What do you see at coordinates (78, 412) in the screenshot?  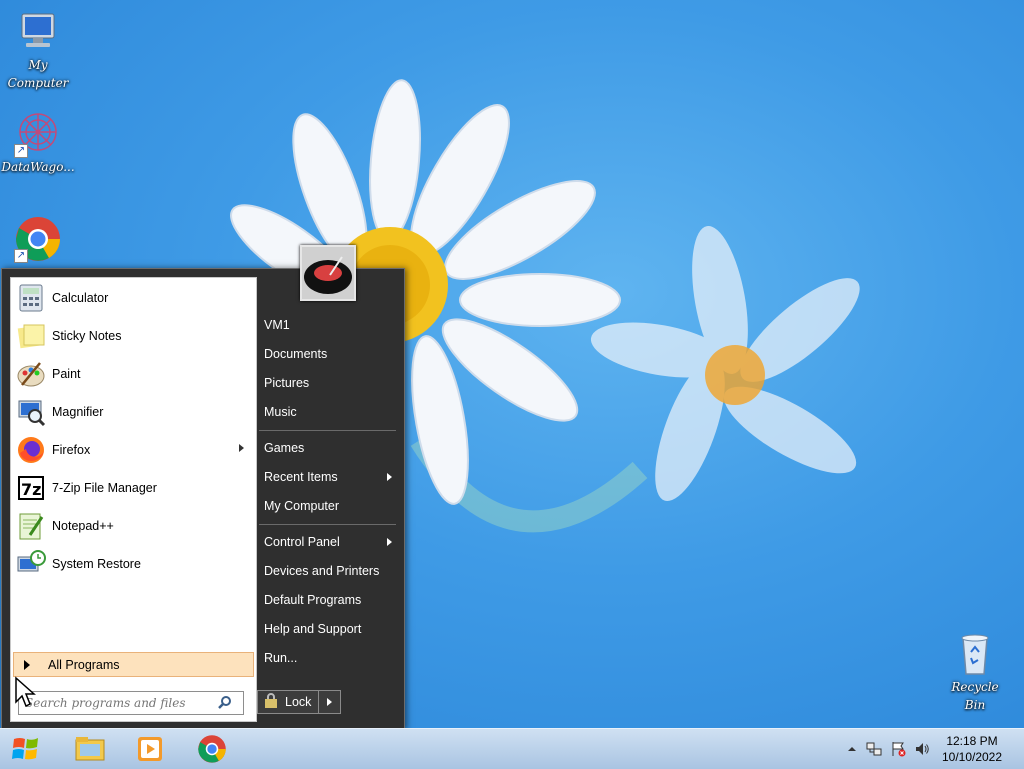 I see `program-label: Magnifier` at bounding box center [78, 412].